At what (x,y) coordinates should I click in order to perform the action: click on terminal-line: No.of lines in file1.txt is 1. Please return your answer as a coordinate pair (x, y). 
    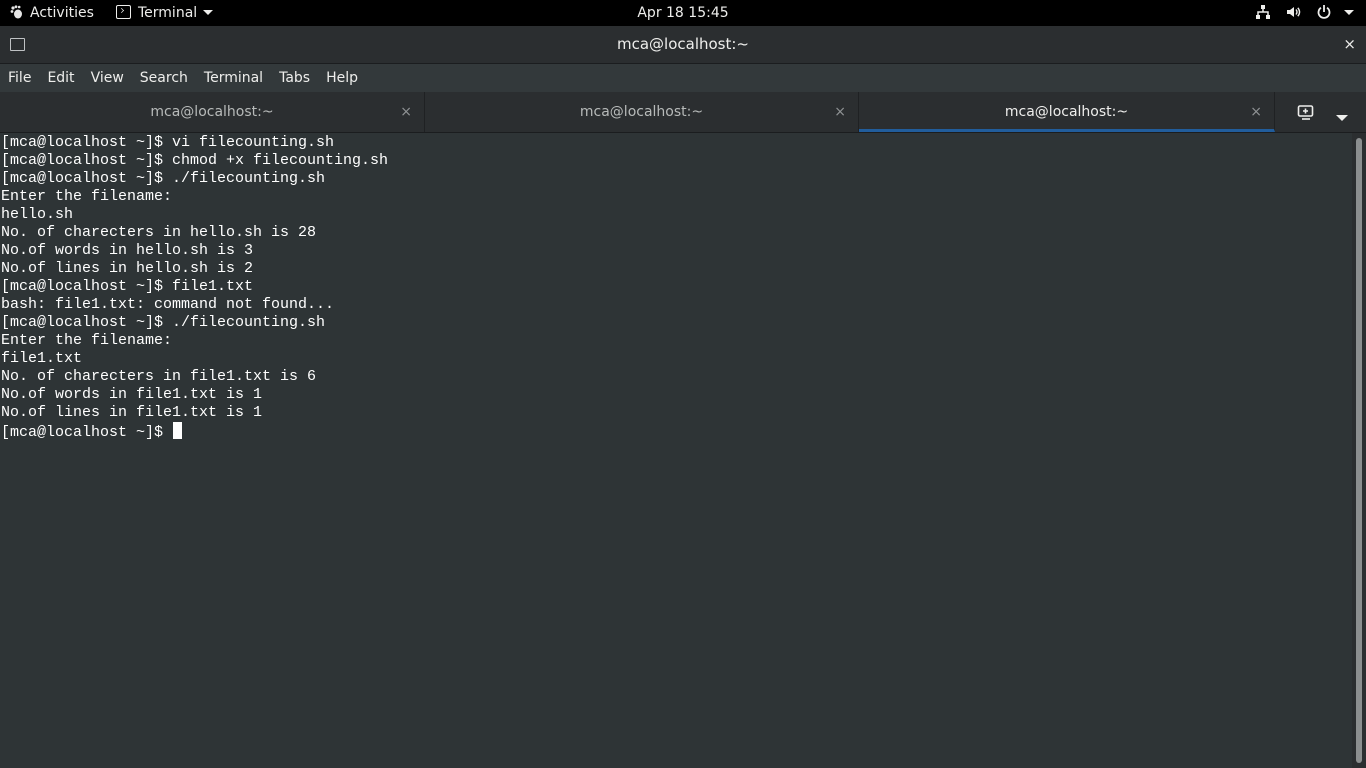
    Looking at the image, I should click on (132, 412).